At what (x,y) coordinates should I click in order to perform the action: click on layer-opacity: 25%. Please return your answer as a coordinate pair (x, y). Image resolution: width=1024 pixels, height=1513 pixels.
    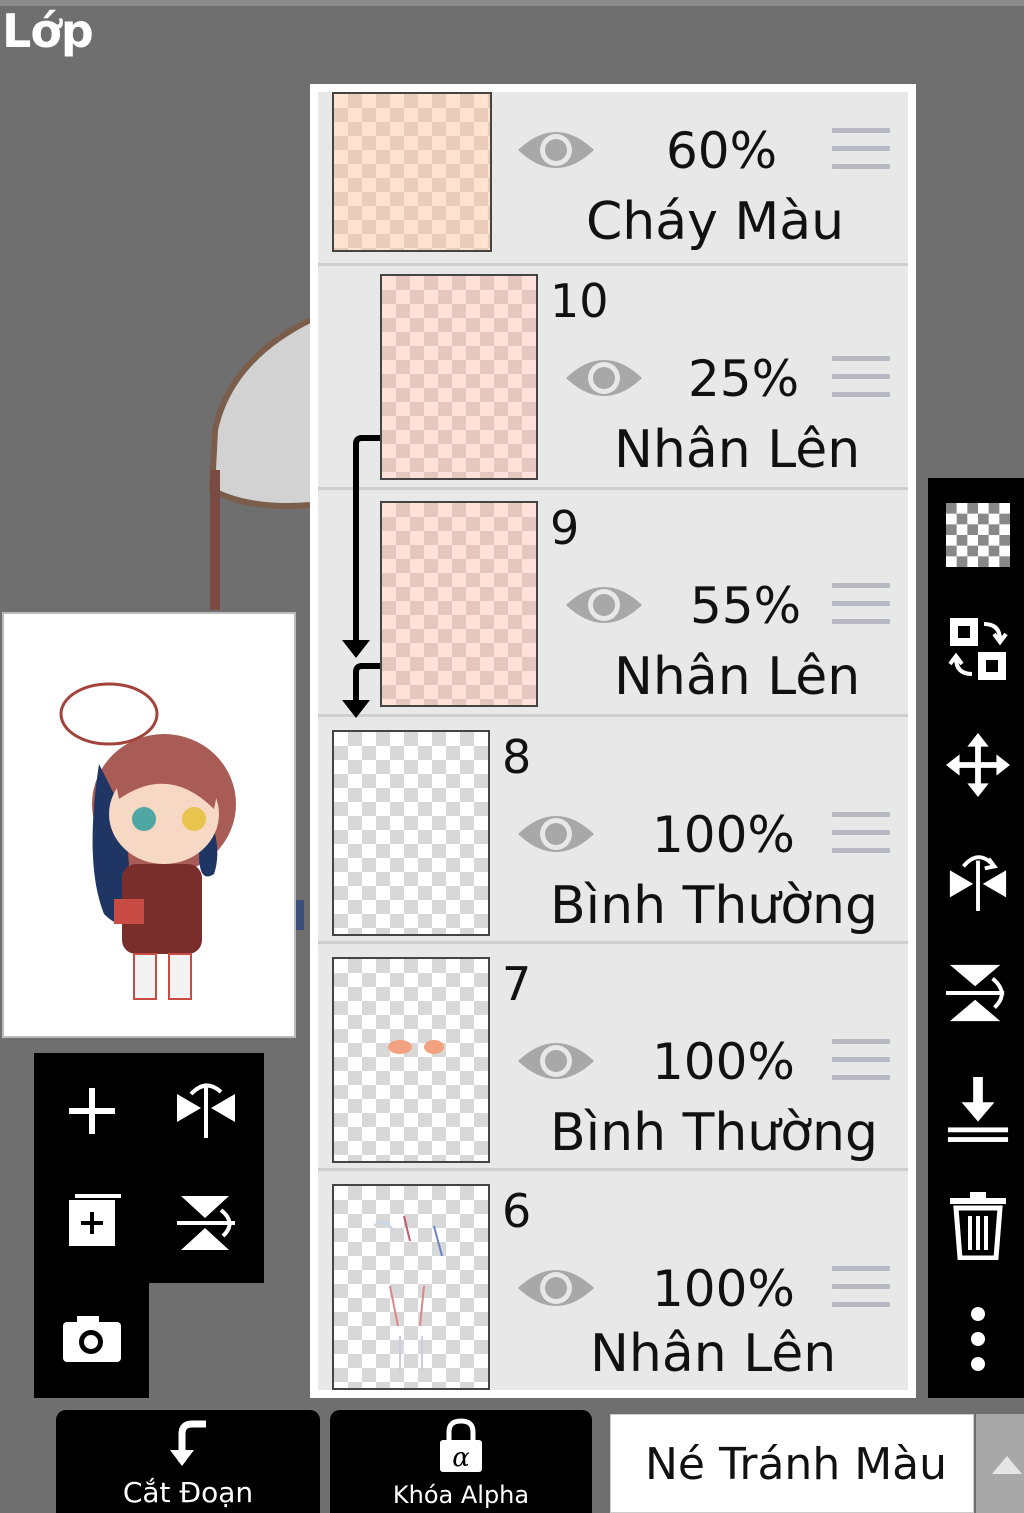
    Looking at the image, I should click on (743, 379).